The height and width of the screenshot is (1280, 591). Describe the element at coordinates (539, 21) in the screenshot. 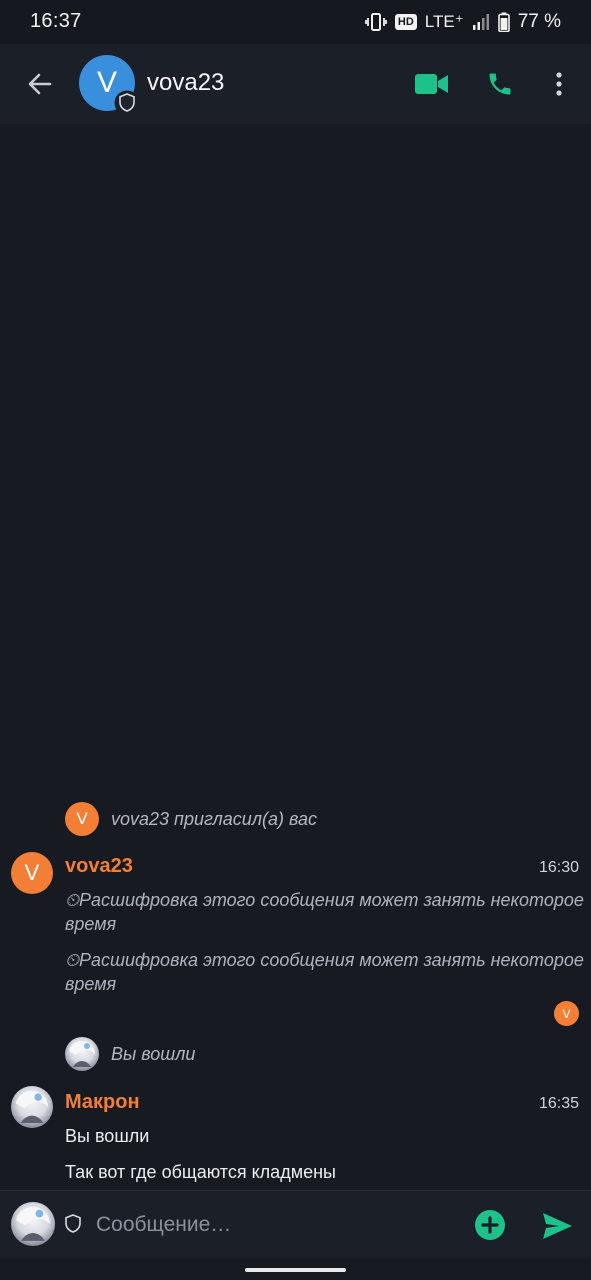

I see `battery-level: 77 %` at that location.